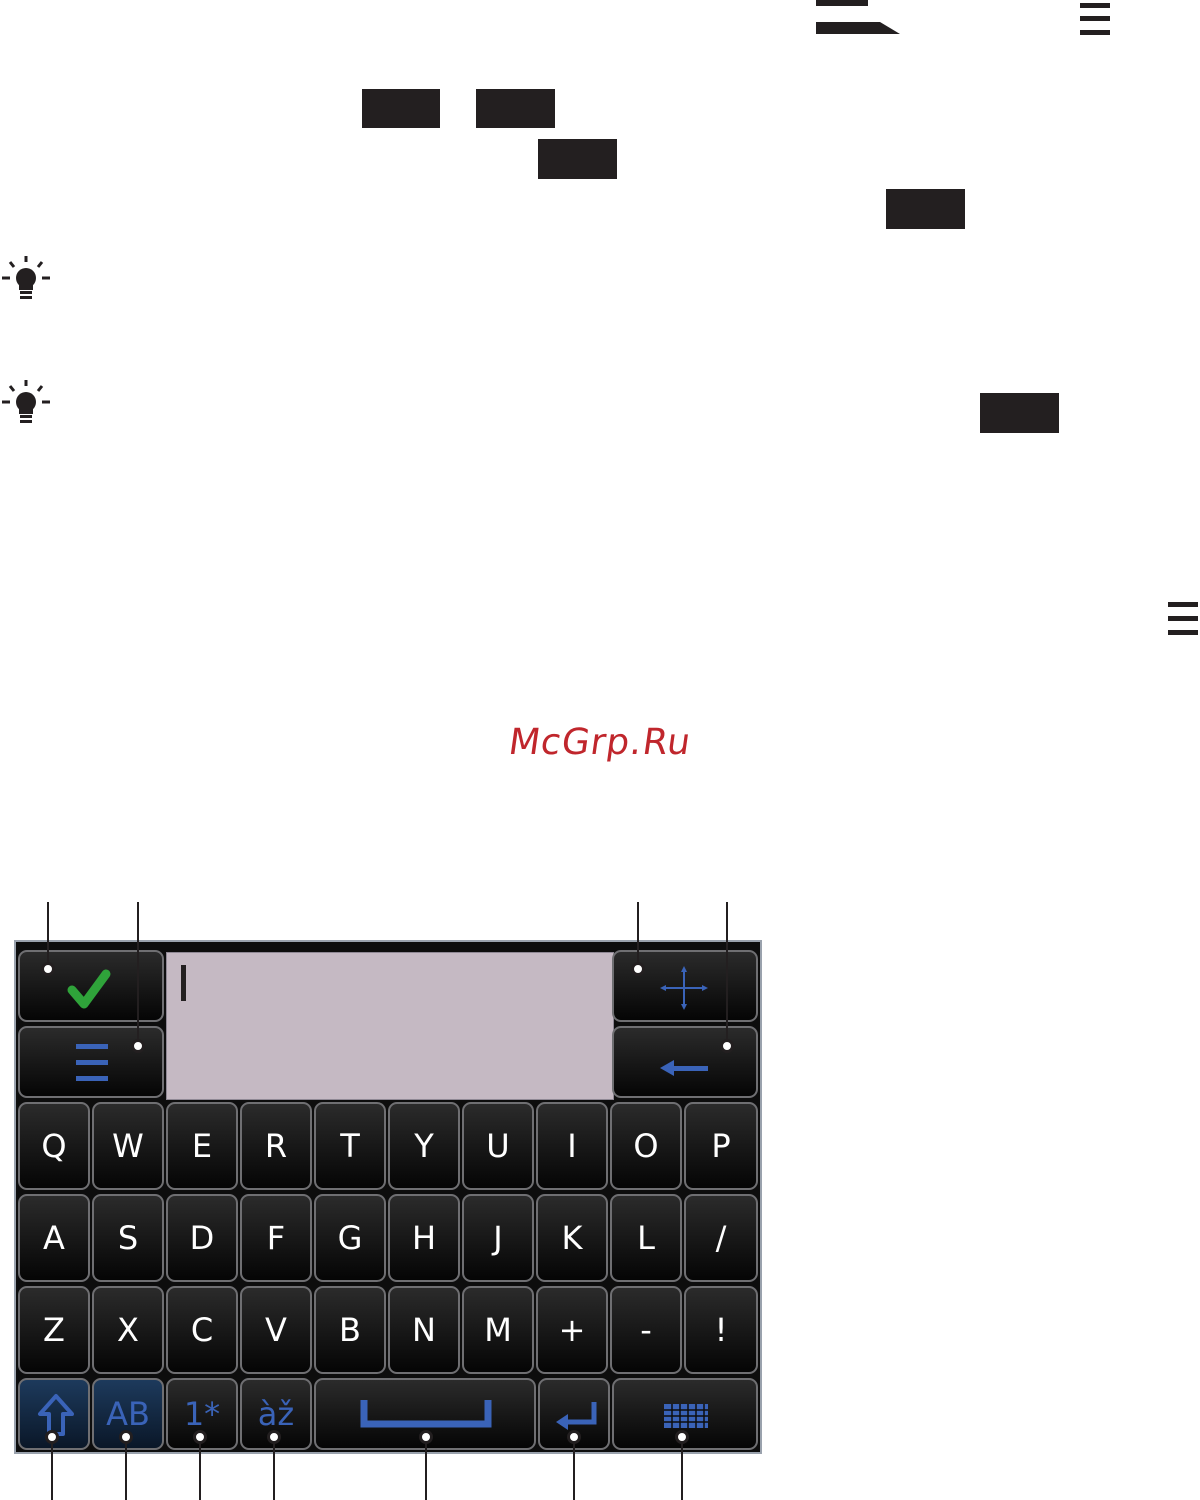 This screenshot has height=1500, width=1200. I want to click on key-q: Q, so click(54, 1146).